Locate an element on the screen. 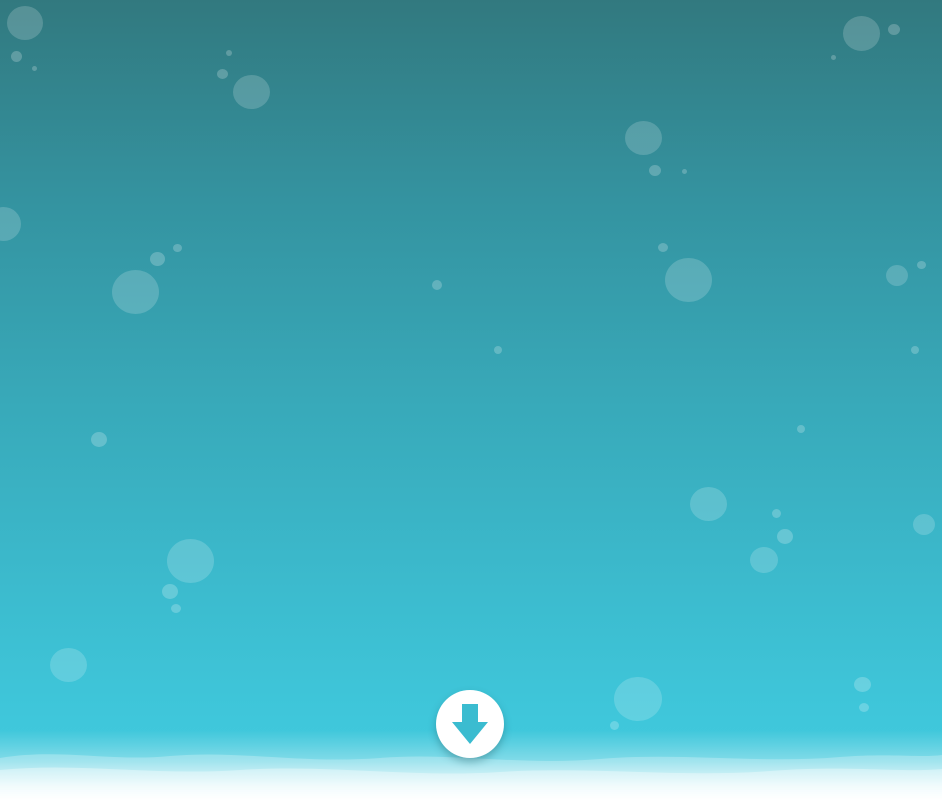 The height and width of the screenshot is (800, 942). scroll-down-button is located at coordinates (470, 724).